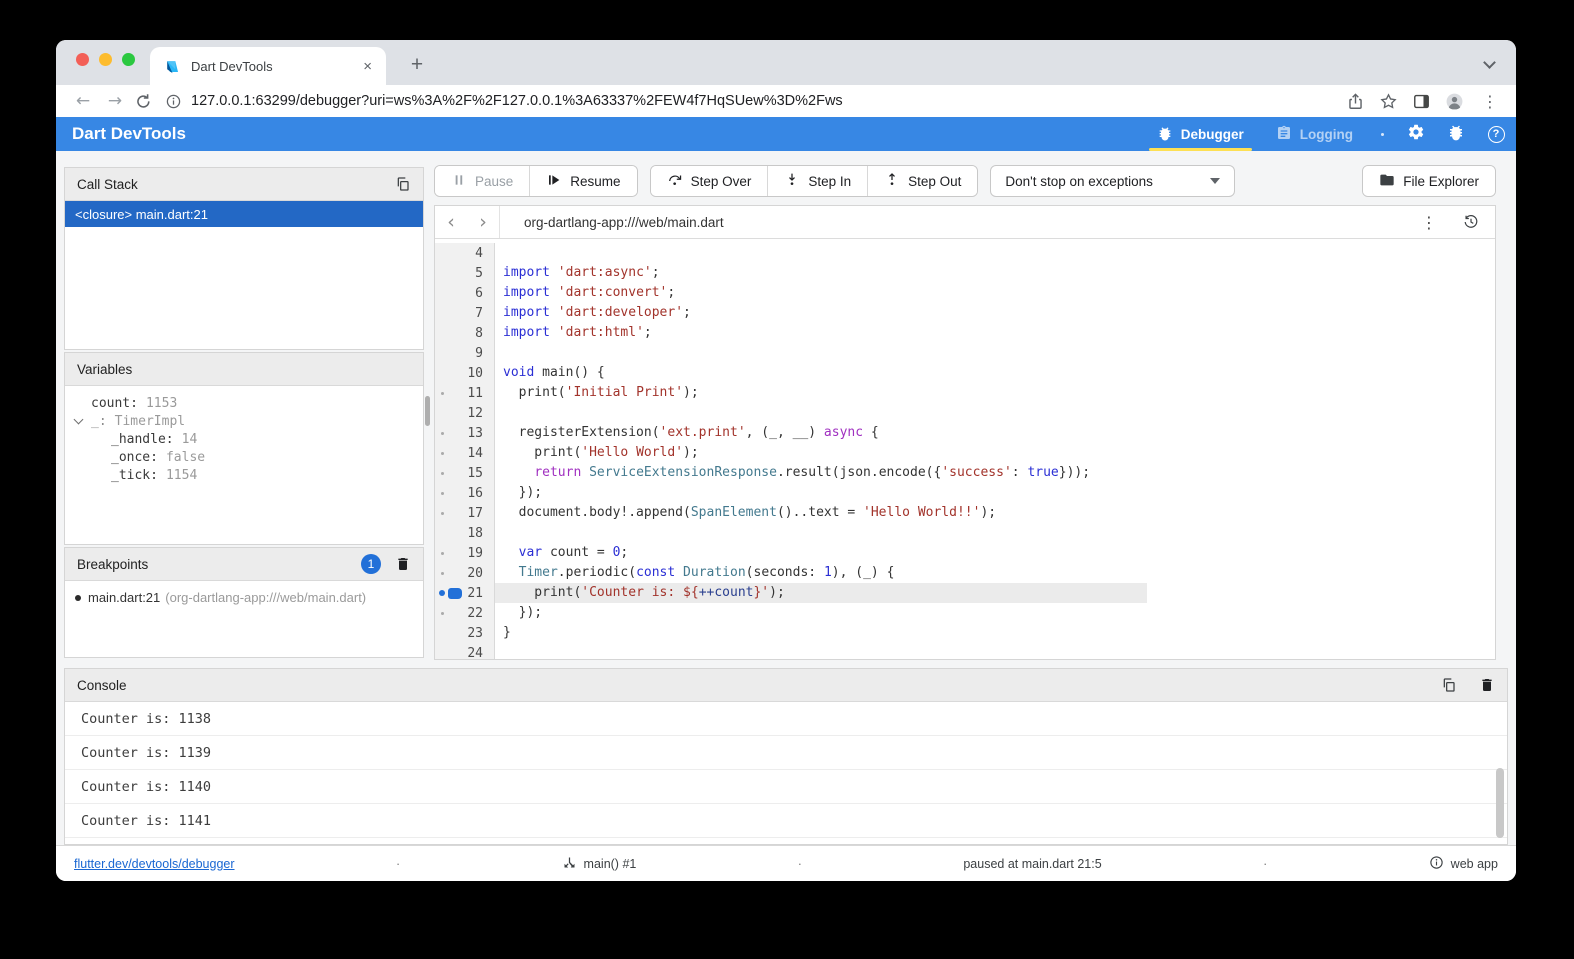 The height and width of the screenshot is (959, 1574). What do you see at coordinates (965, 253) in the screenshot?
I see `code-line: 4` at bounding box center [965, 253].